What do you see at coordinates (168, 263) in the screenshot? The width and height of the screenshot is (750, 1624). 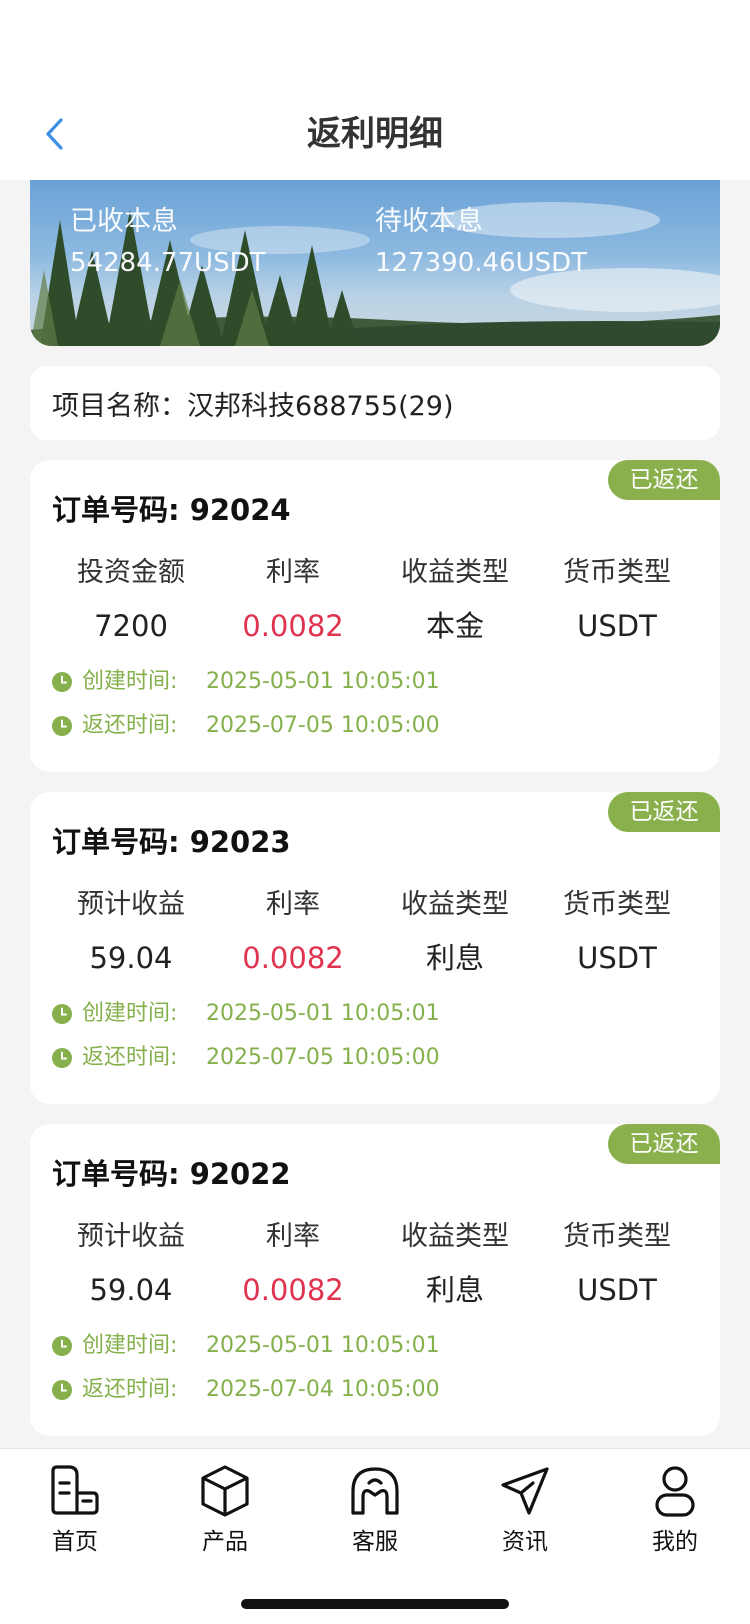 I see `received-value: 54284.77USDT` at bounding box center [168, 263].